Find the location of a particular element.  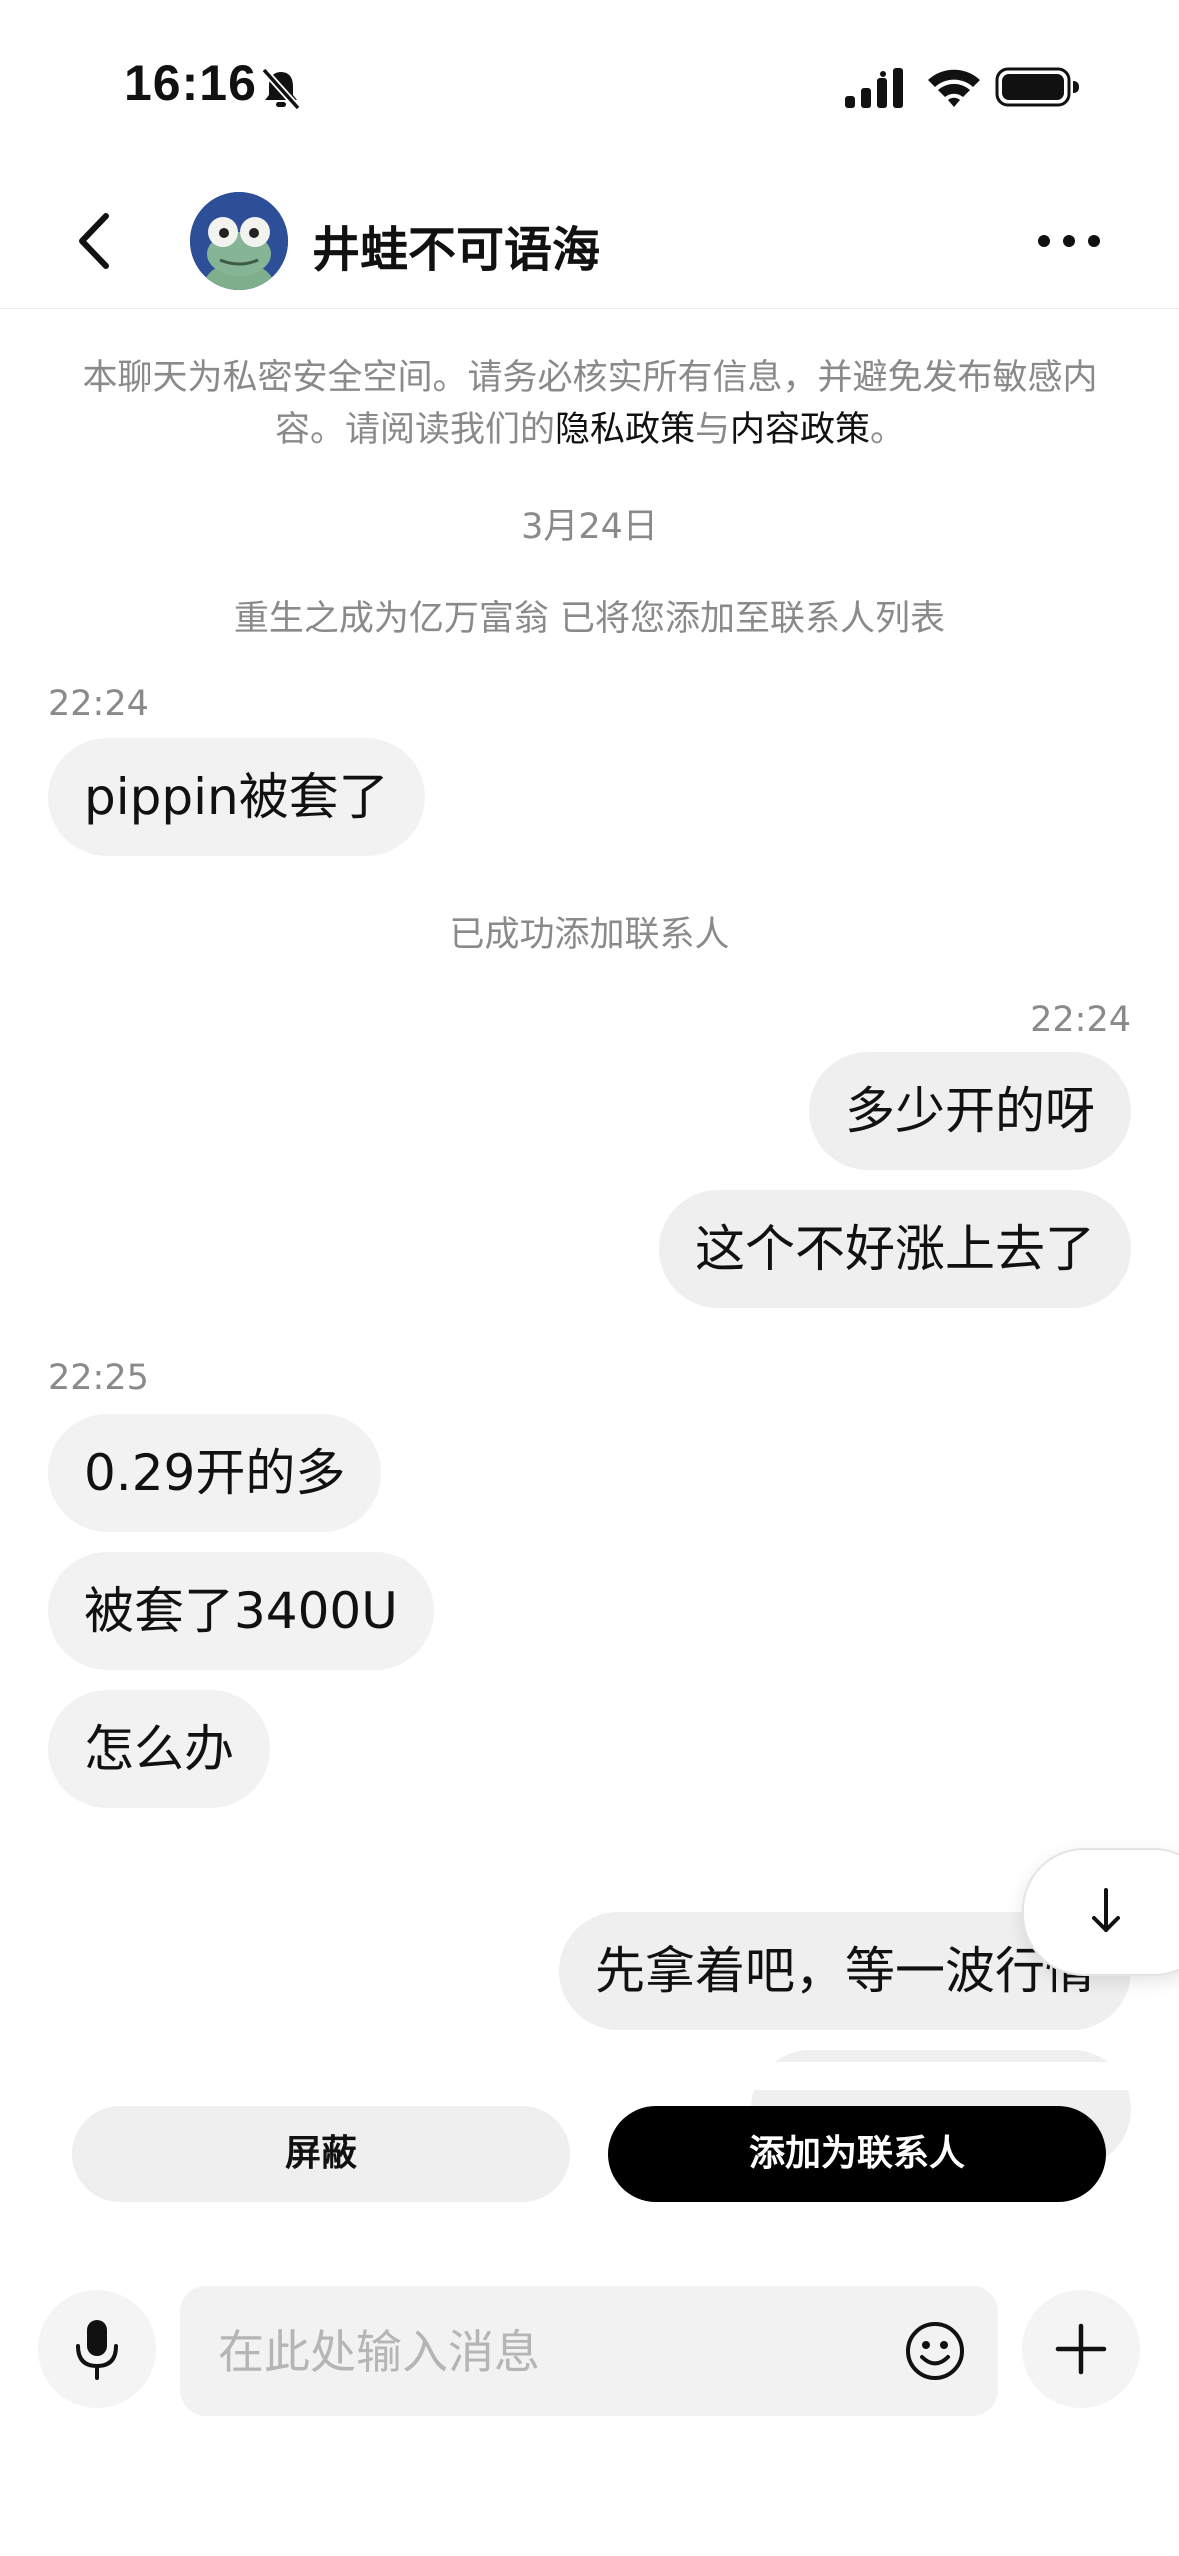

message-input-box is located at coordinates (589, 2352).